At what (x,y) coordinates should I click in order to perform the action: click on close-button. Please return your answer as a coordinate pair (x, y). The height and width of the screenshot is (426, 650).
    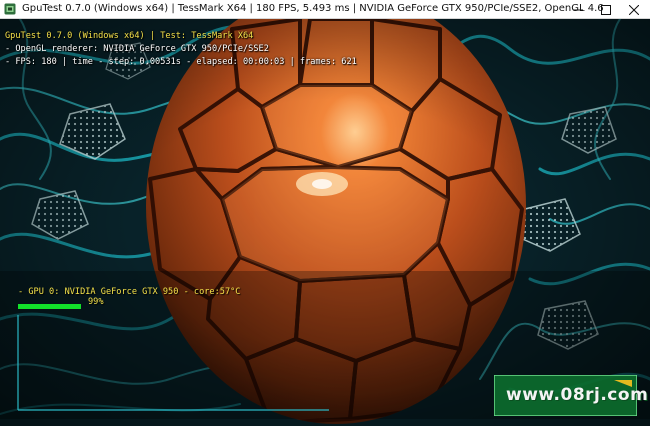
    Looking at the image, I should click on (634, 9).